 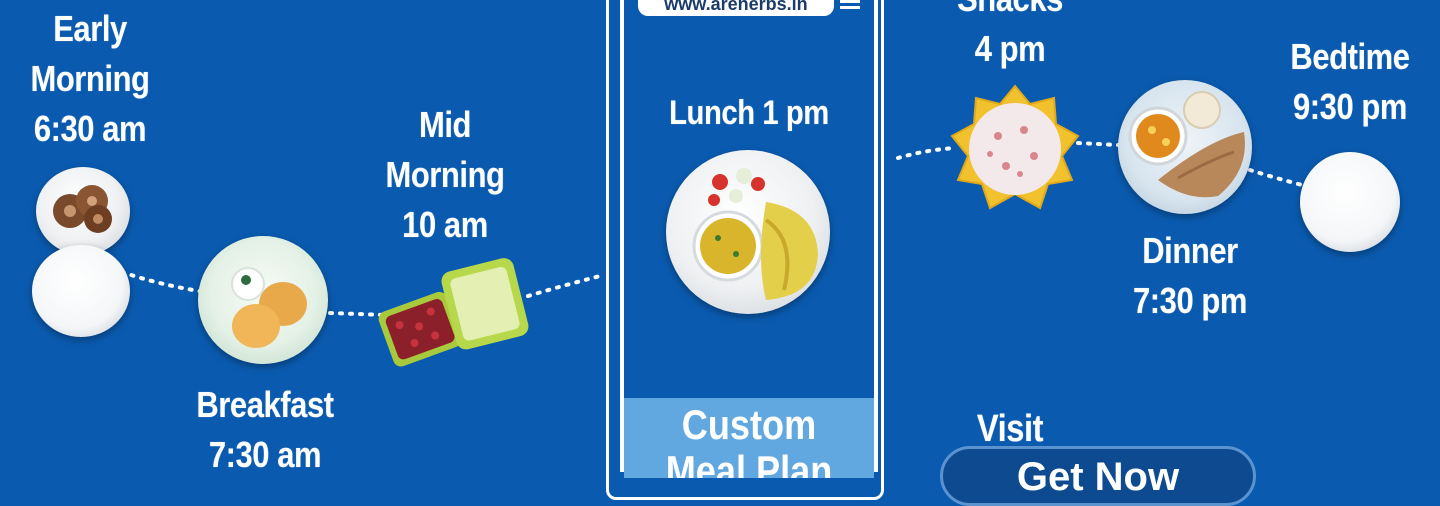 I want to click on get-now-button-label: Get Now, so click(x=1098, y=477).